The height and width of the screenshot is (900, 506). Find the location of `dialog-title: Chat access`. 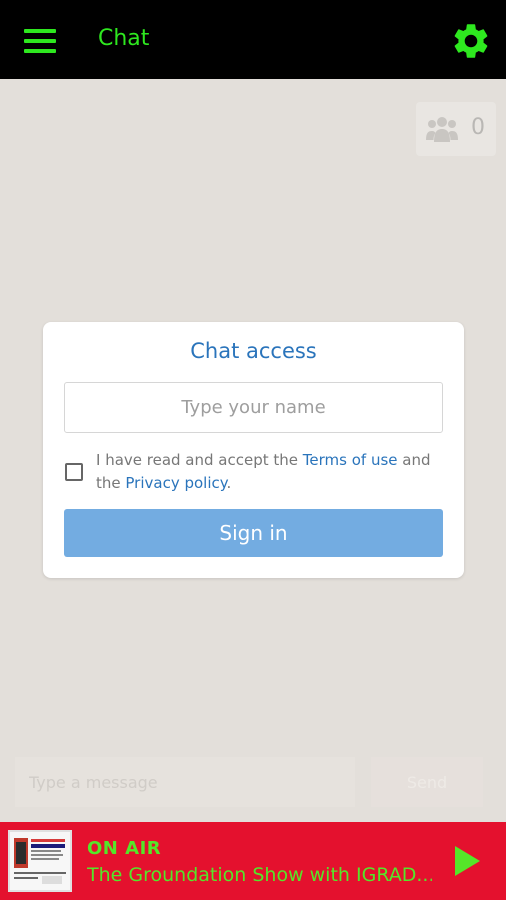

dialog-title: Chat access is located at coordinates (253, 351).